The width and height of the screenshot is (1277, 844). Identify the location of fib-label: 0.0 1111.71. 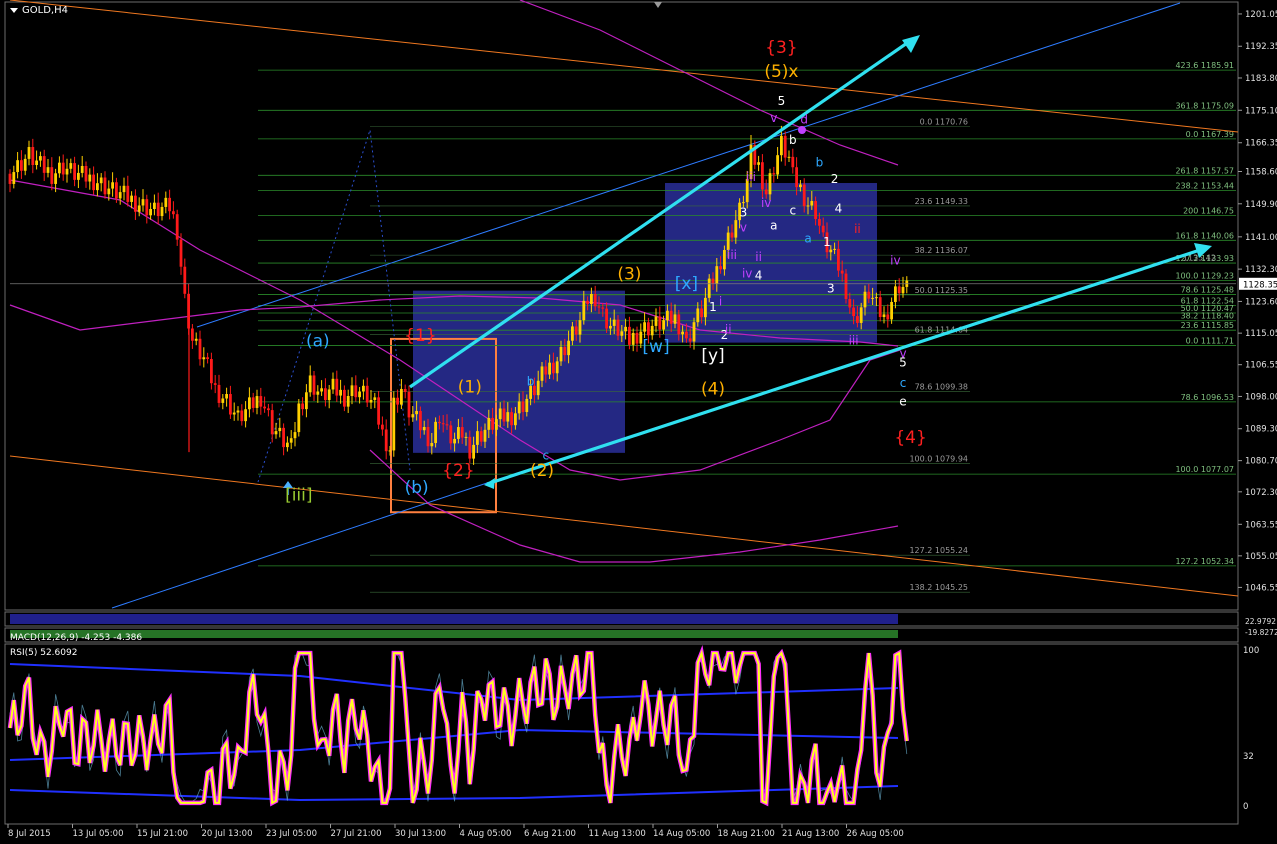
(1210, 341).